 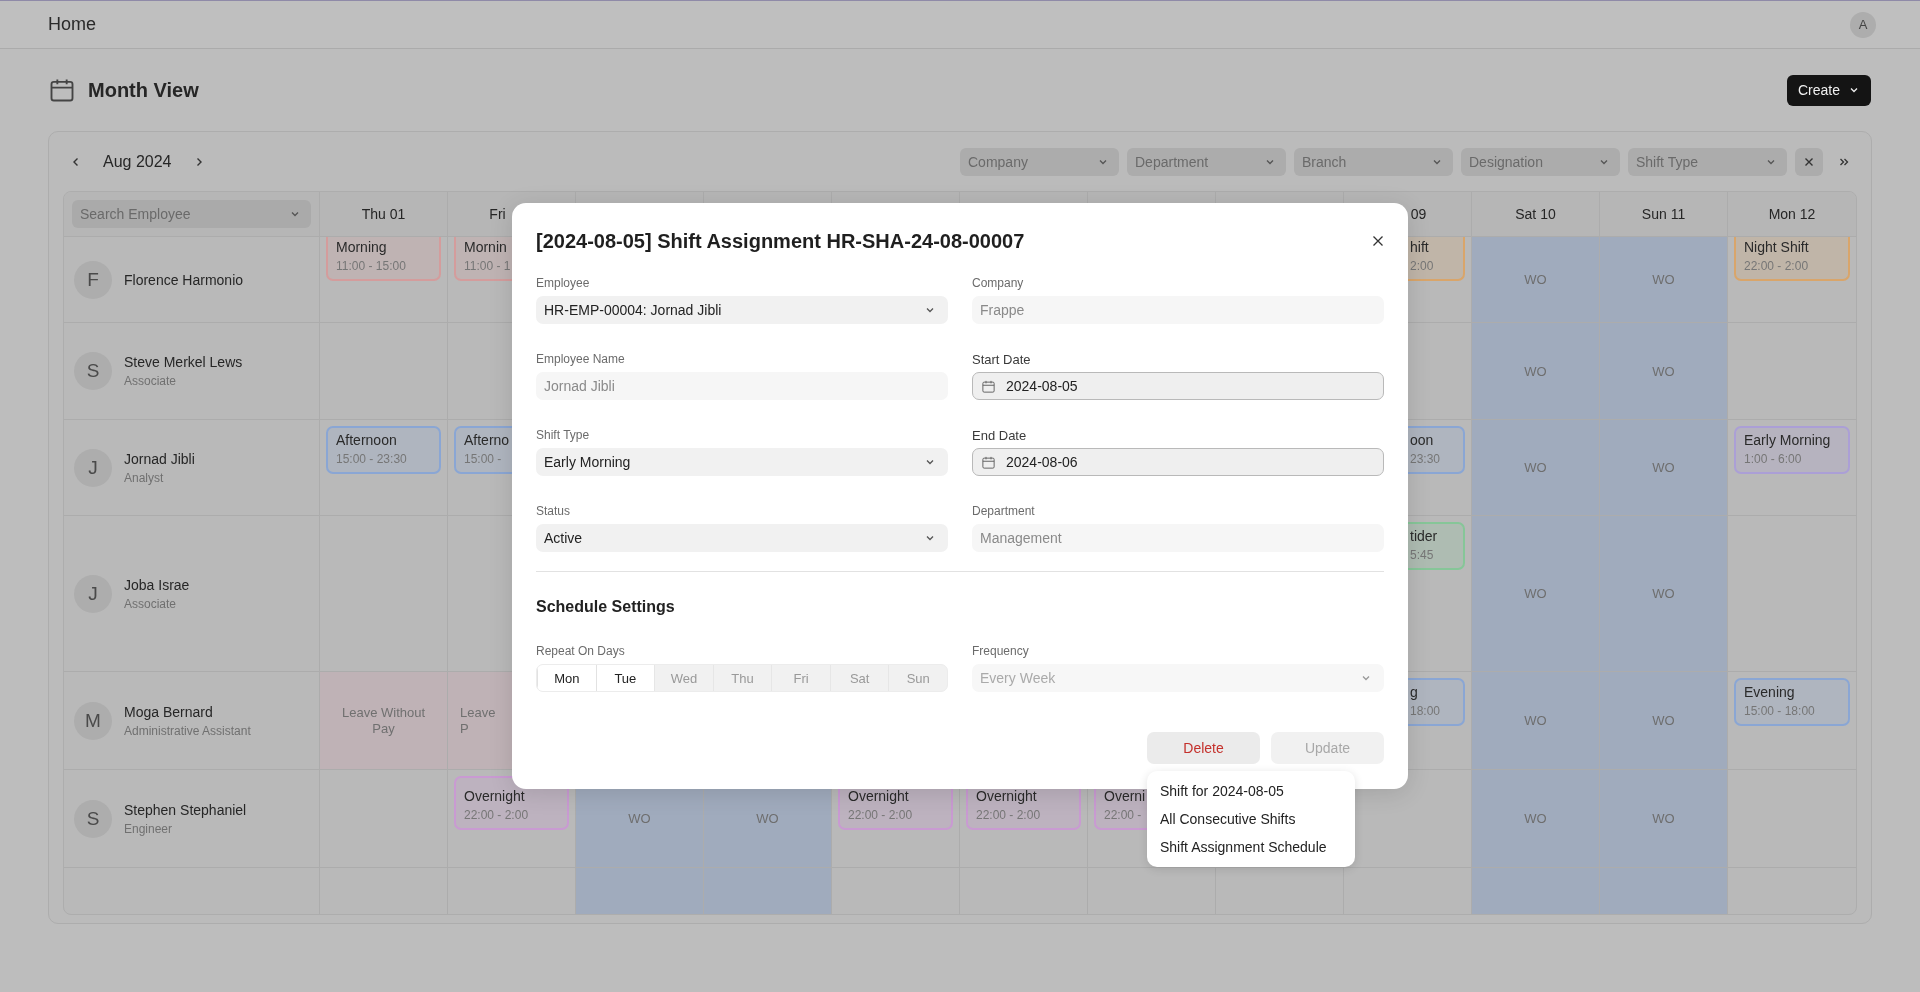 What do you see at coordinates (1418, 214) in the screenshot?
I see `day-header: 09` at bounding box center [1418, 214].